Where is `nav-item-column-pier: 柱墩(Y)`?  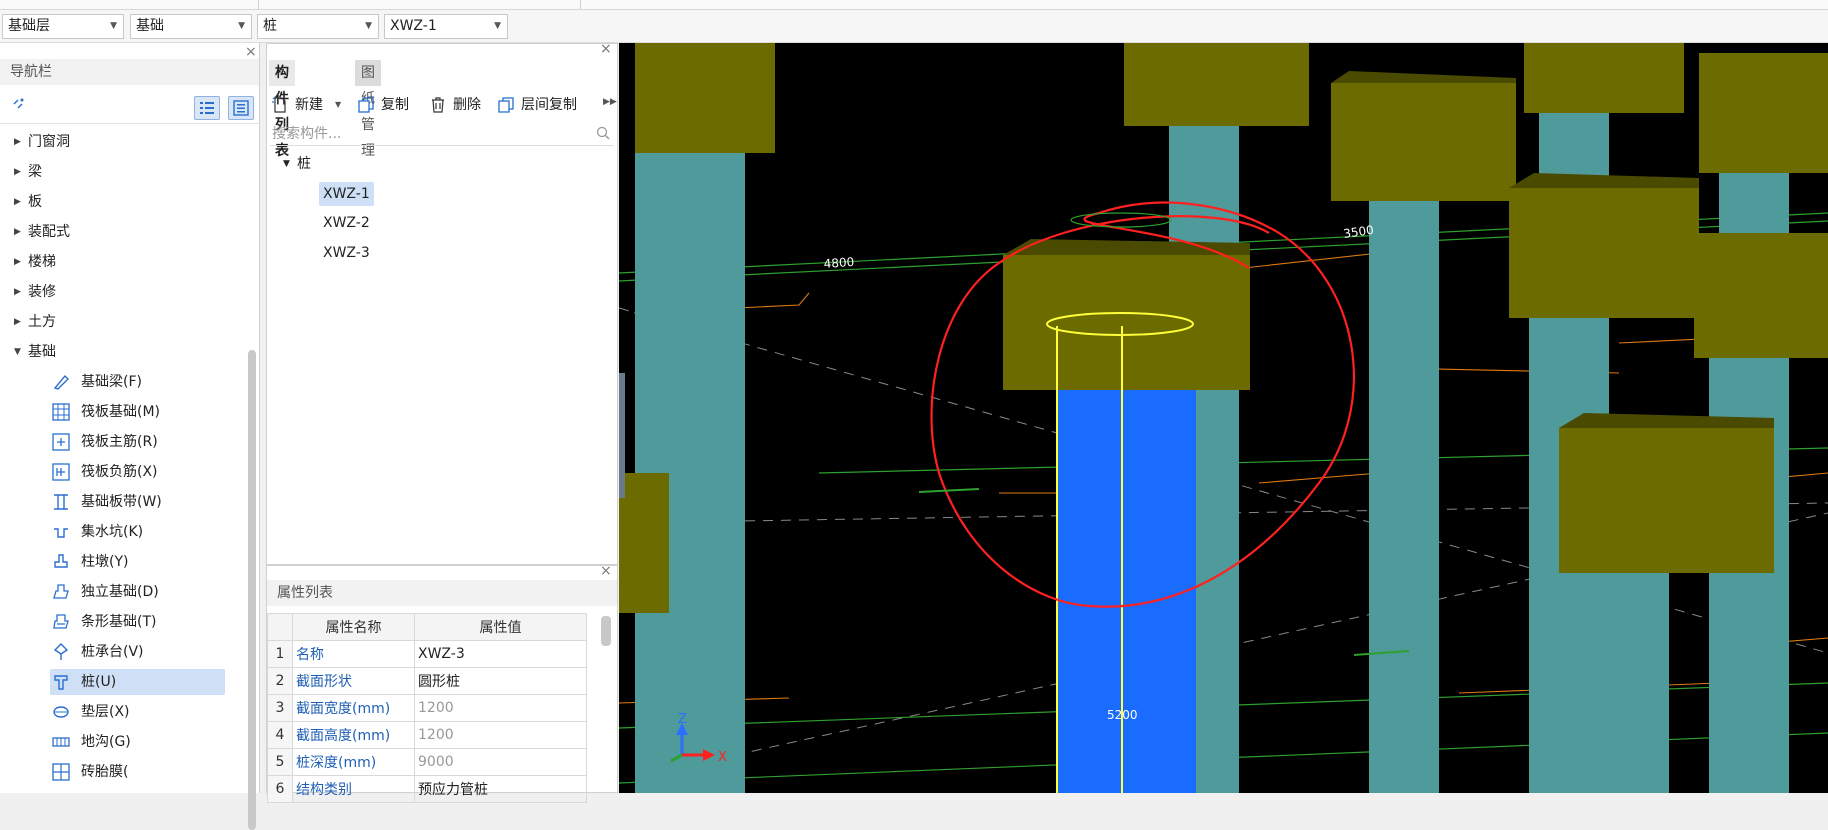 nav-item-column-pier: 柱墩(Y) is located at coordinates (124, 562).